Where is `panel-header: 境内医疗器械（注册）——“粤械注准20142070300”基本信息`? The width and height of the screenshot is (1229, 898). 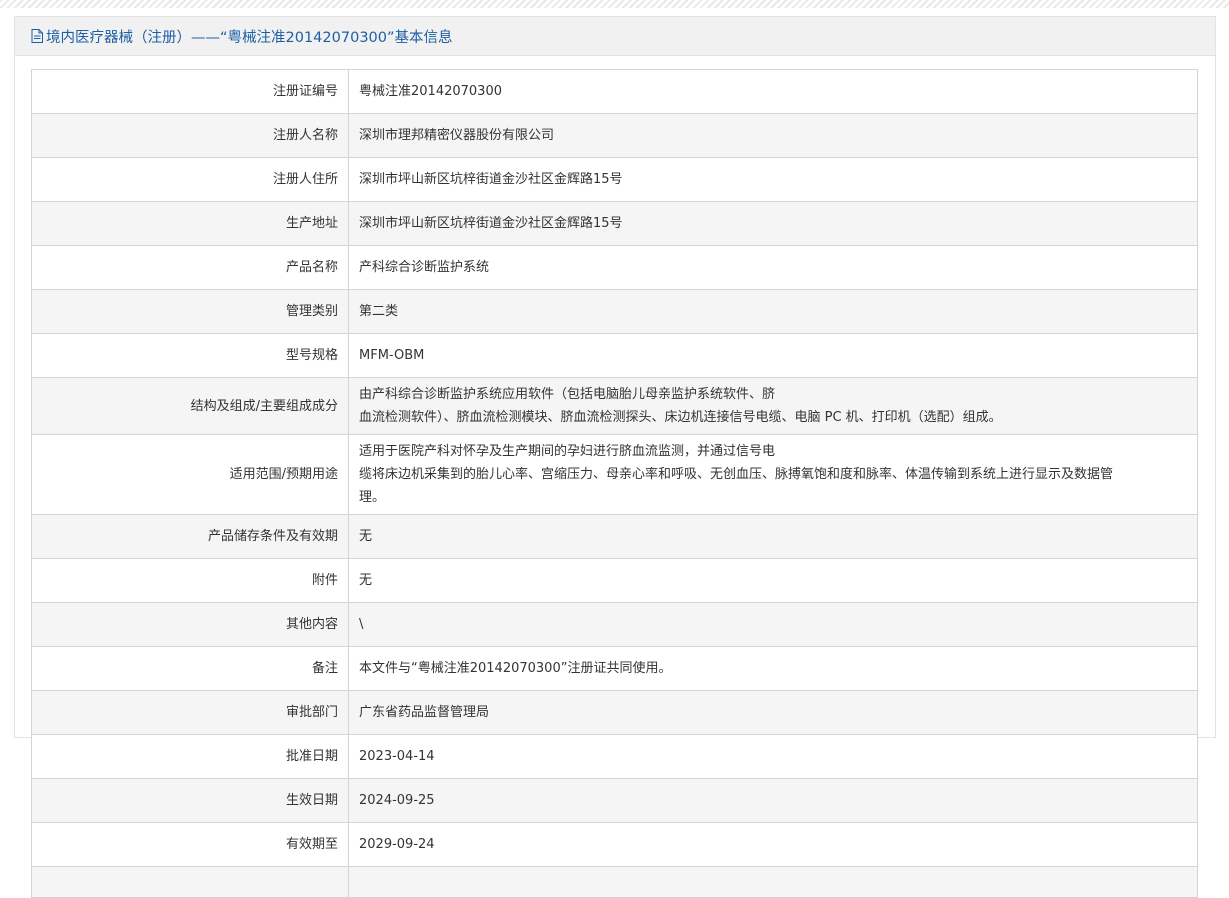 panel-header: 境内医疗器械（注册）——“粤械注准20142070300”基本信息 is located at coordinates (615, 36).